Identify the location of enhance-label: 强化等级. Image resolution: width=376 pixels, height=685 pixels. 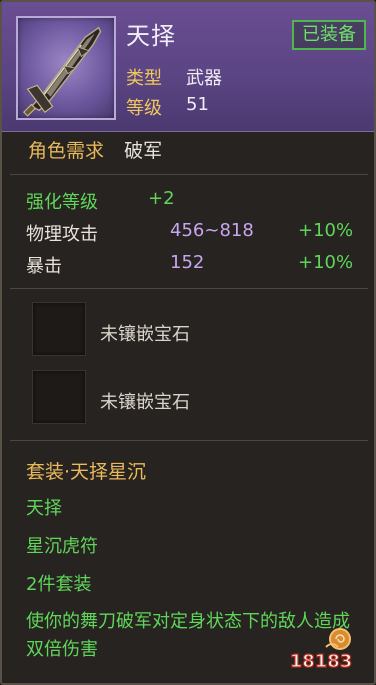
(62, 202).